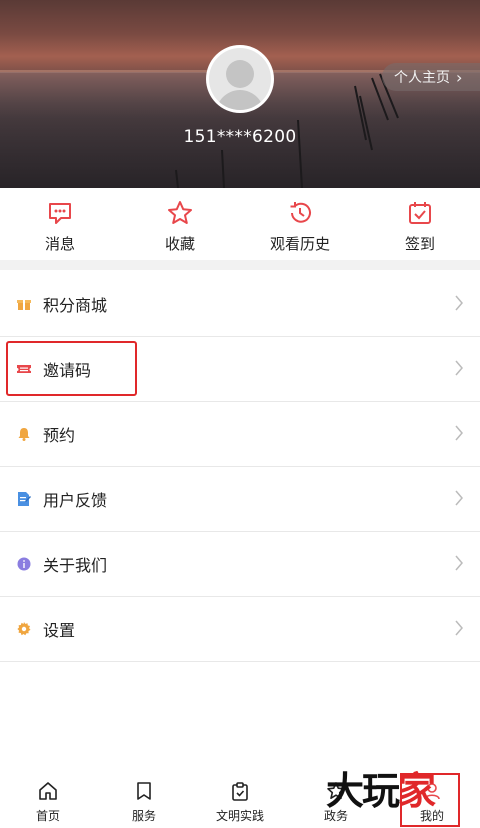  I want to click on tab-home: 首页, so click(48, 801).